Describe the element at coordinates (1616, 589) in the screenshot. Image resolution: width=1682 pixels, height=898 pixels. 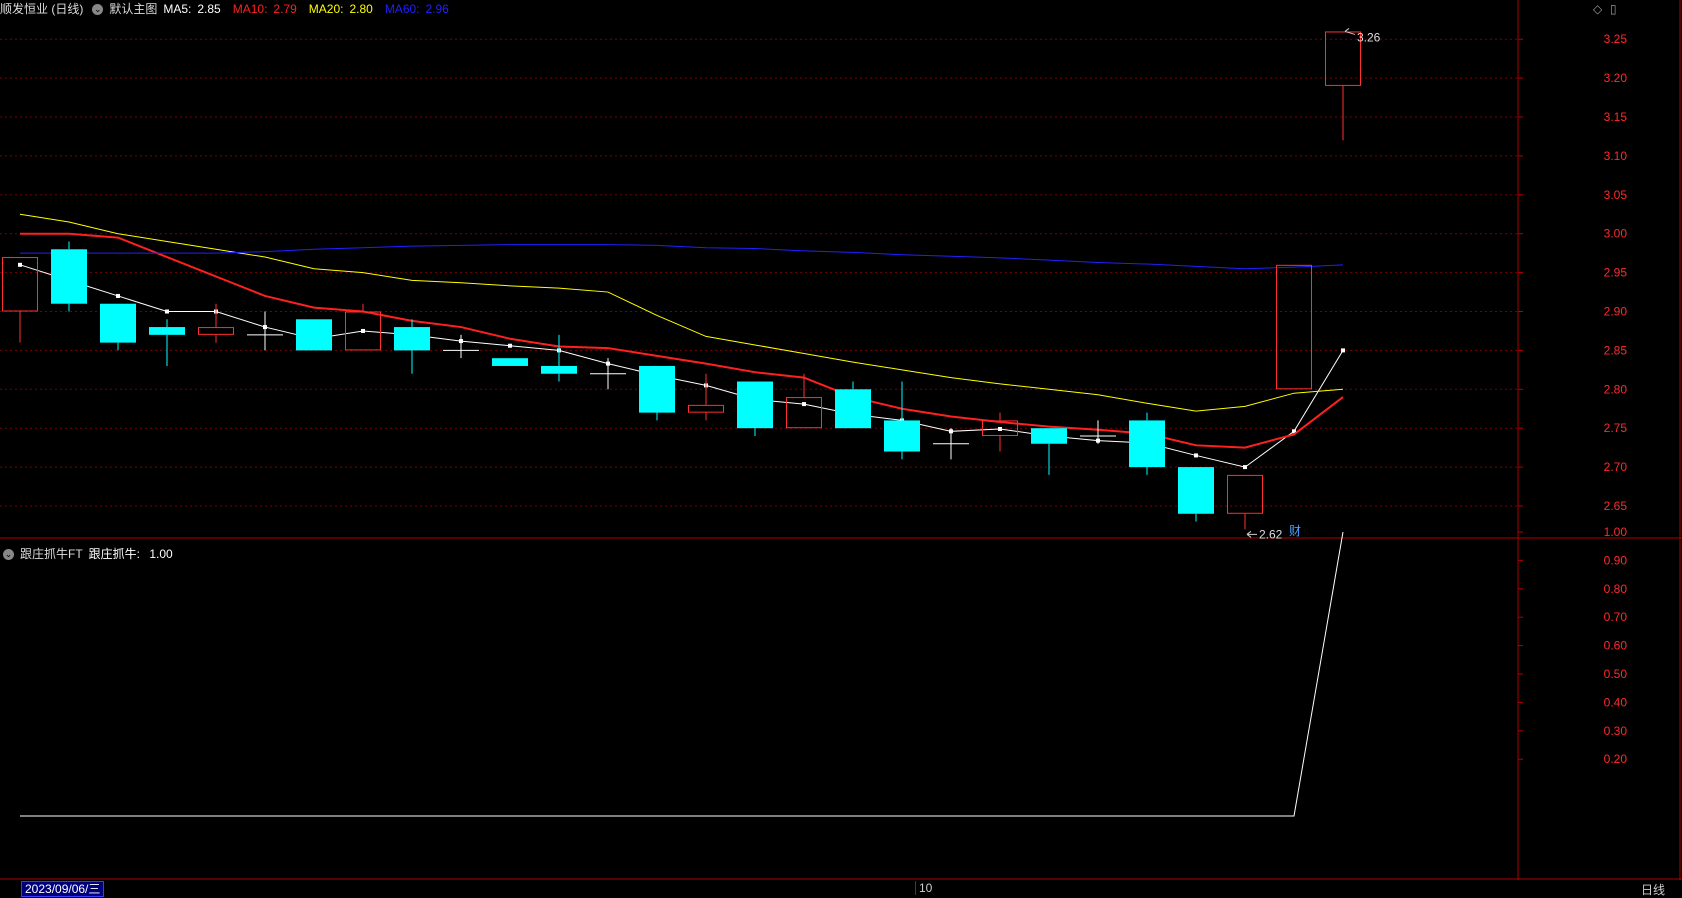
I see `y-tick-label: 0.80` at that location.